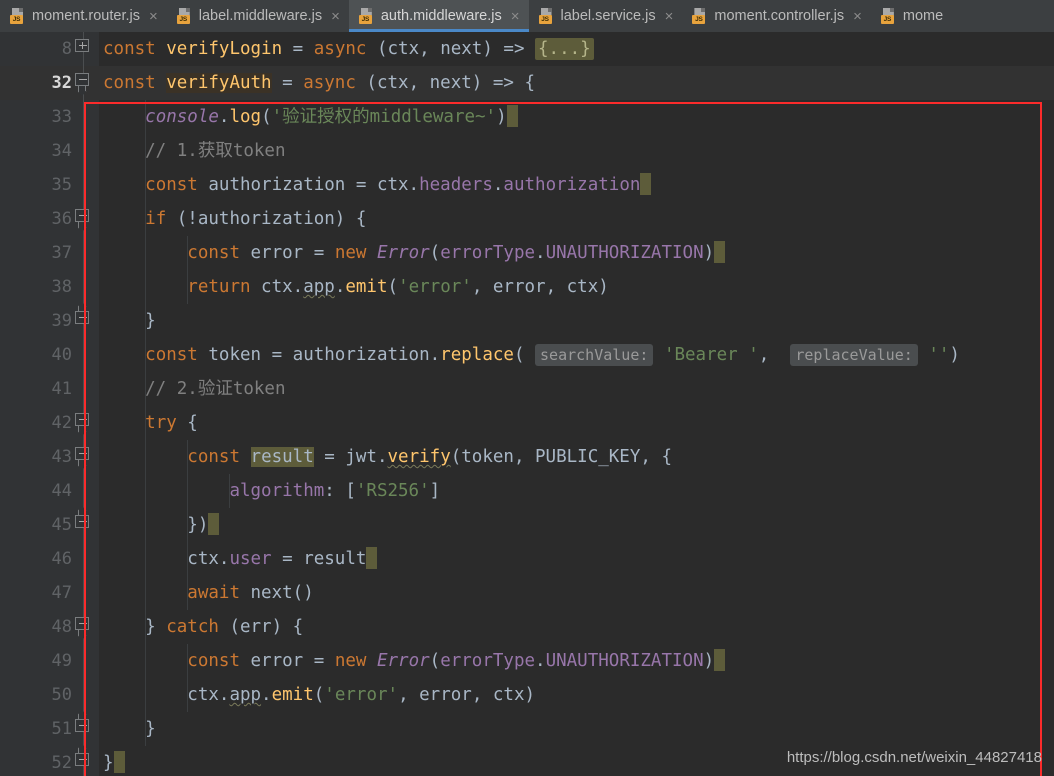  What do you see at coordinates (61, 559) in the screenshot?
I see `line-number: 46` at bounding box center [61, 559].